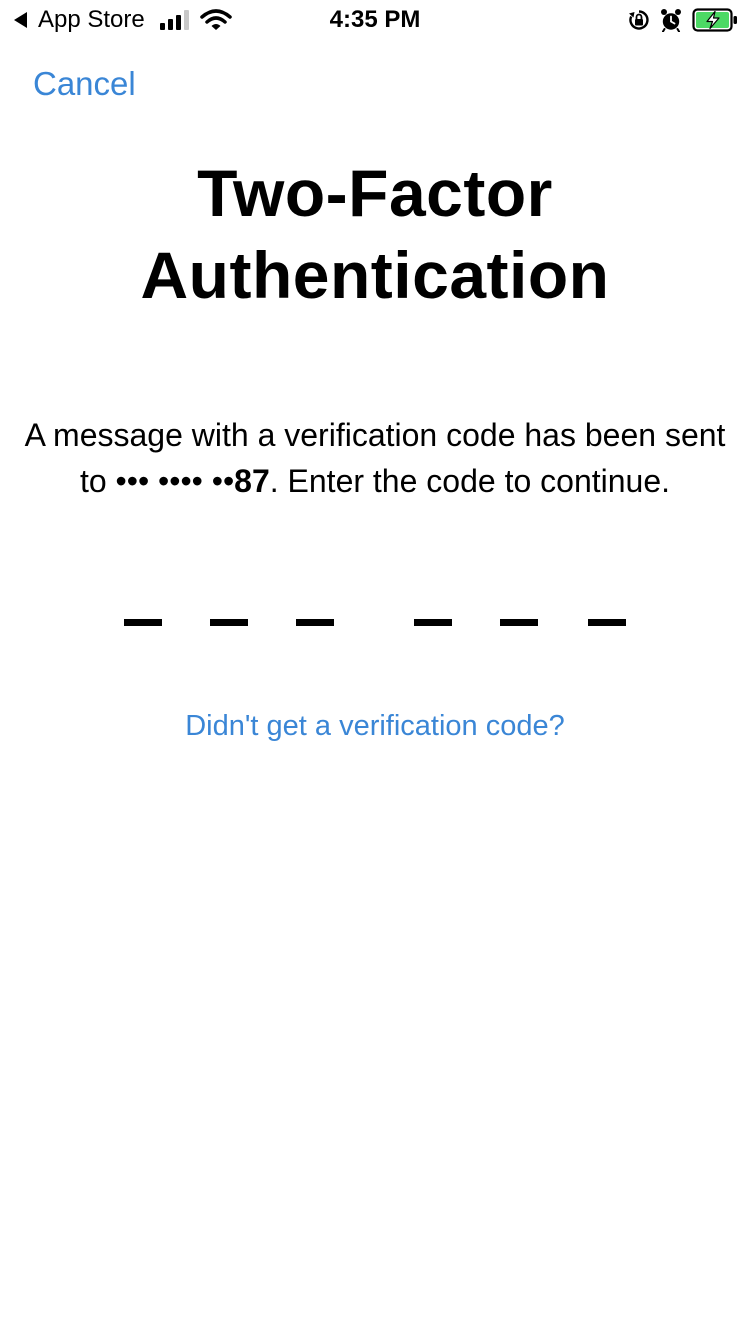  Describe the element at coordinates (671, 20) in the screenshot. I see `alarm-icon` at that location.